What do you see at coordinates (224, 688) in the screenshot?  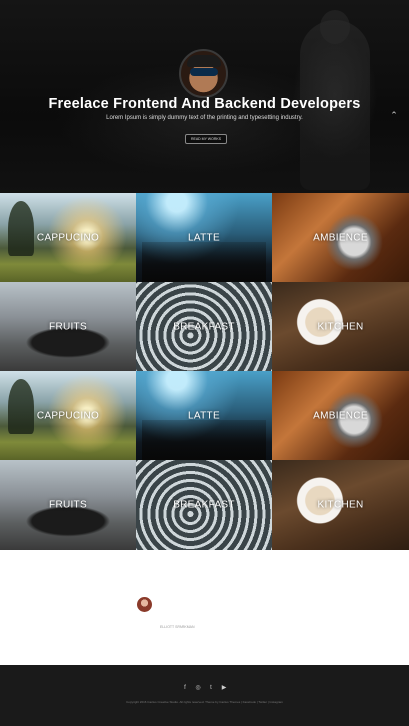 I see `youtube-icon: ▶` at bounding box center [224, 688].